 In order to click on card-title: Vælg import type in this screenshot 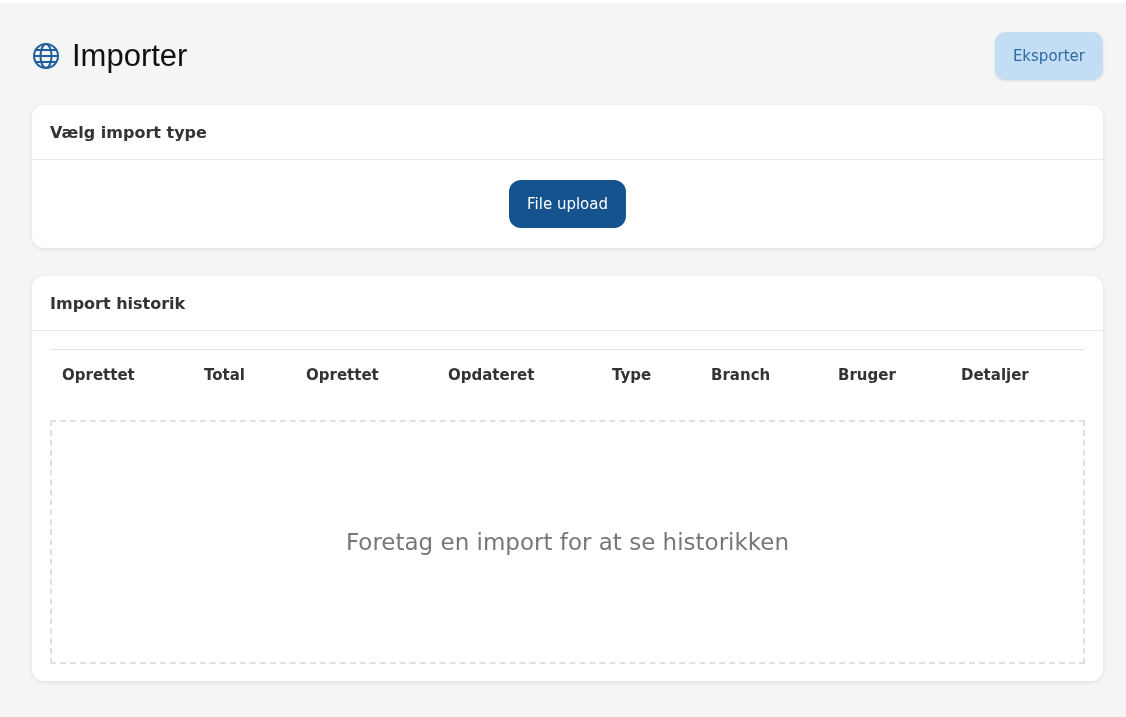, I will do `click(128, 132)`.